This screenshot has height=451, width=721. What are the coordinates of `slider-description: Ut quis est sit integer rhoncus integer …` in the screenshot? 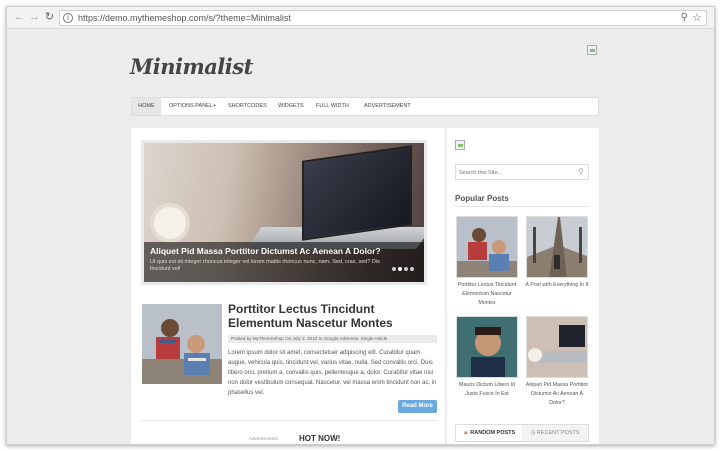 It's located at (265, 265).